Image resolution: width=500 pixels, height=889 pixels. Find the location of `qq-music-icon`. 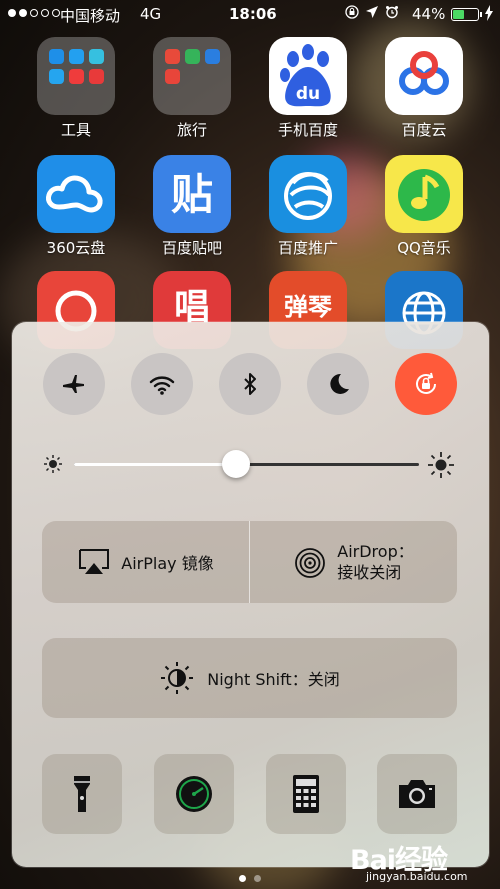

qq-music-icon is located at coordinates (424, 194).